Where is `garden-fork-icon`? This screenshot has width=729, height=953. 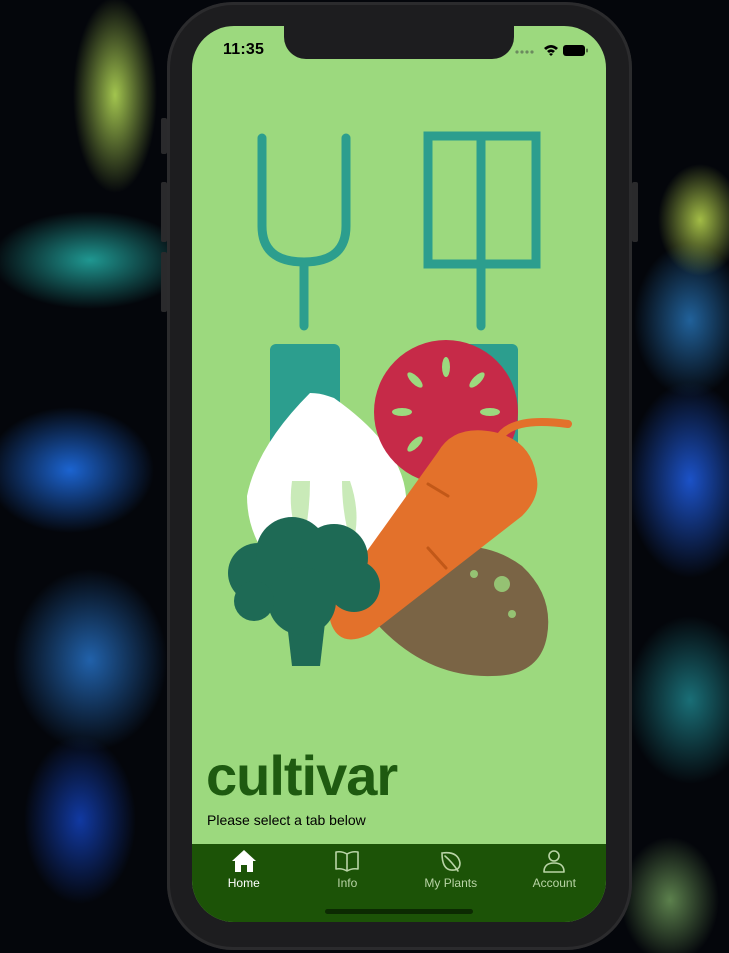 garden-fork-icon is located at coordinates (304, 232).